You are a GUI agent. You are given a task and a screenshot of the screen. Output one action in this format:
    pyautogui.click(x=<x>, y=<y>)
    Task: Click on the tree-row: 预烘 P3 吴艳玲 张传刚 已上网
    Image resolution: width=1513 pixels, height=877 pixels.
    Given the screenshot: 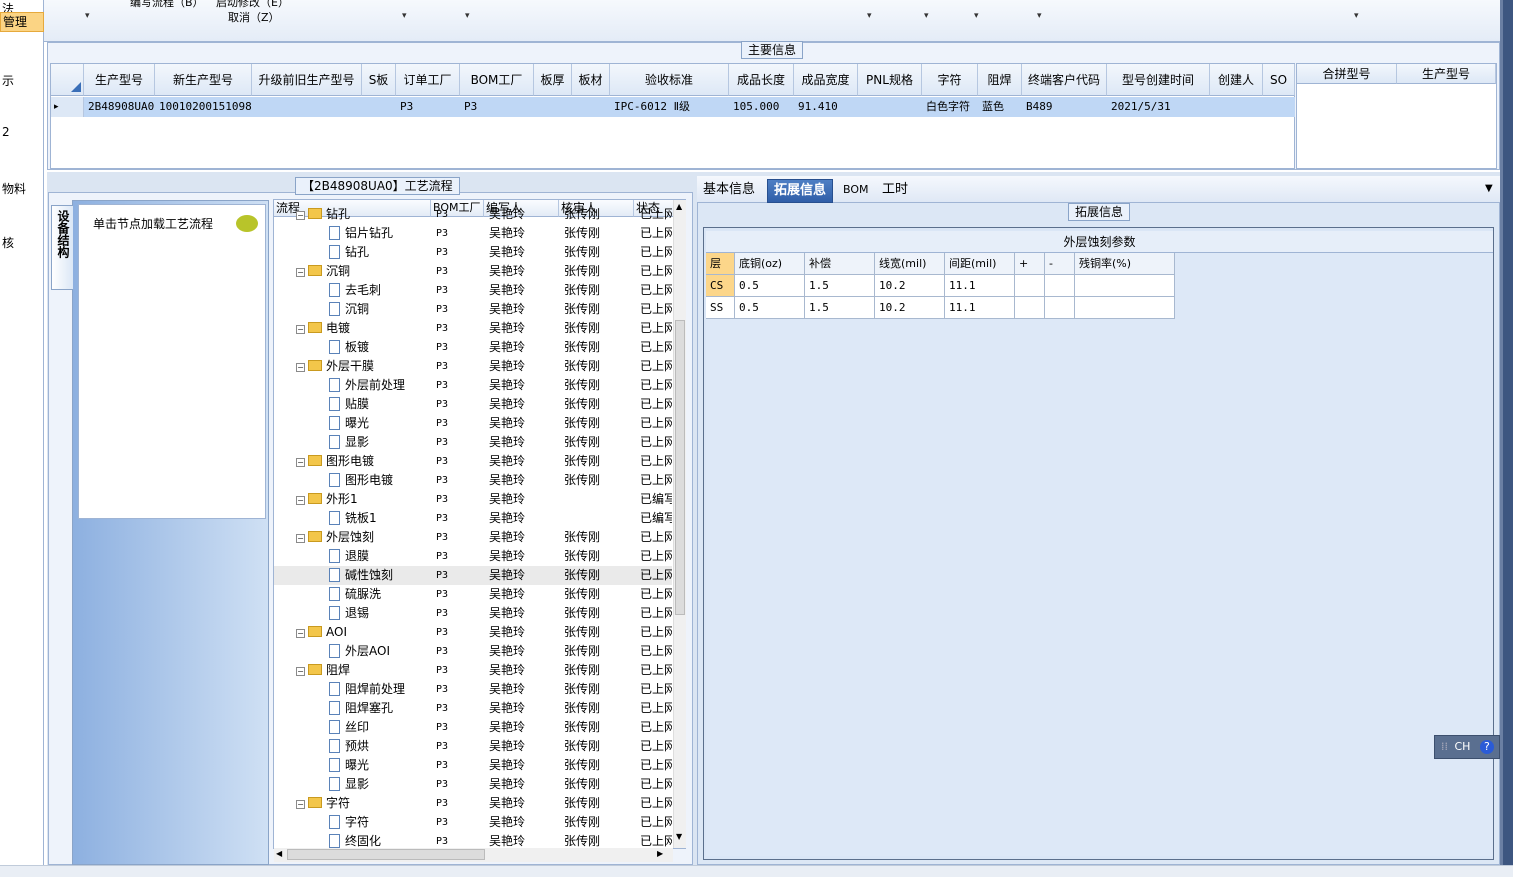 What is the action you would take?
    pyautogui.click(x=473, y=746)
    